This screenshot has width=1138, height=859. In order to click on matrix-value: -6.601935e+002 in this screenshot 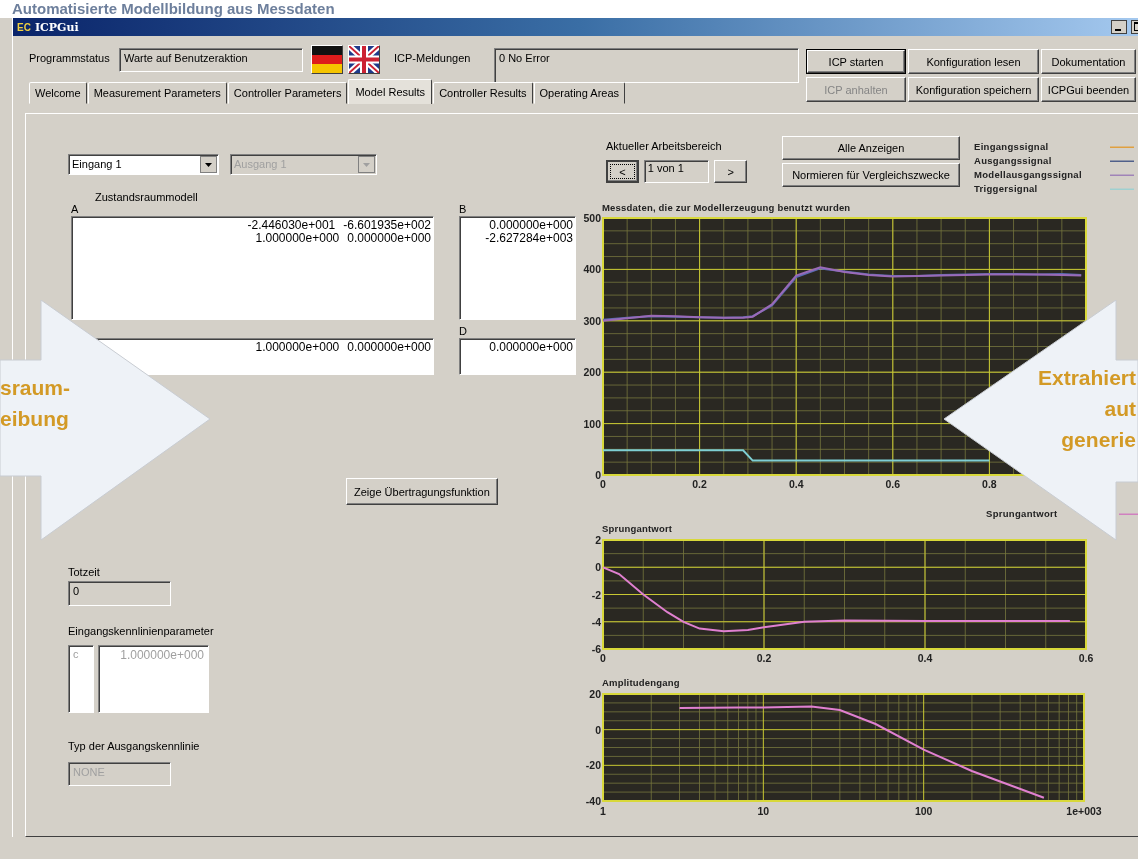, I will do `click(387, 225)`.